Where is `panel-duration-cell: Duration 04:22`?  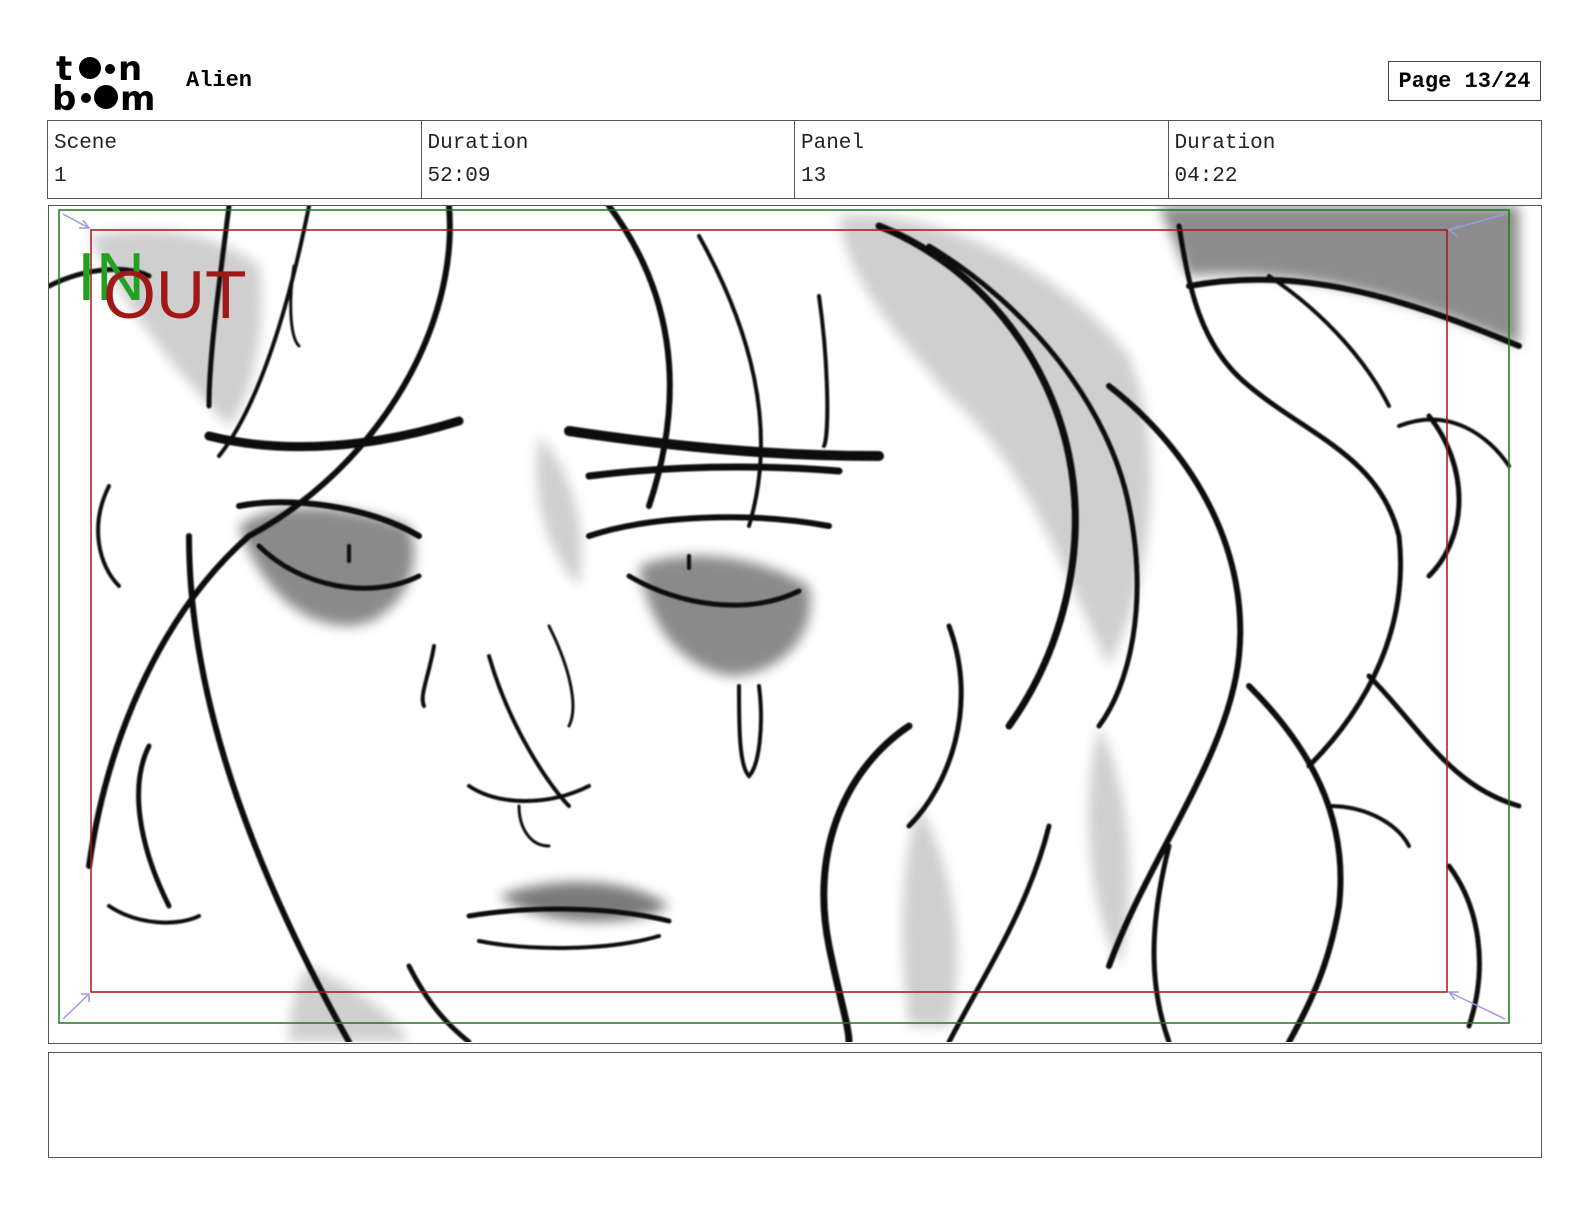 panel-duration-cell: Duration 04:22 is located at coordinates (1355, 159).